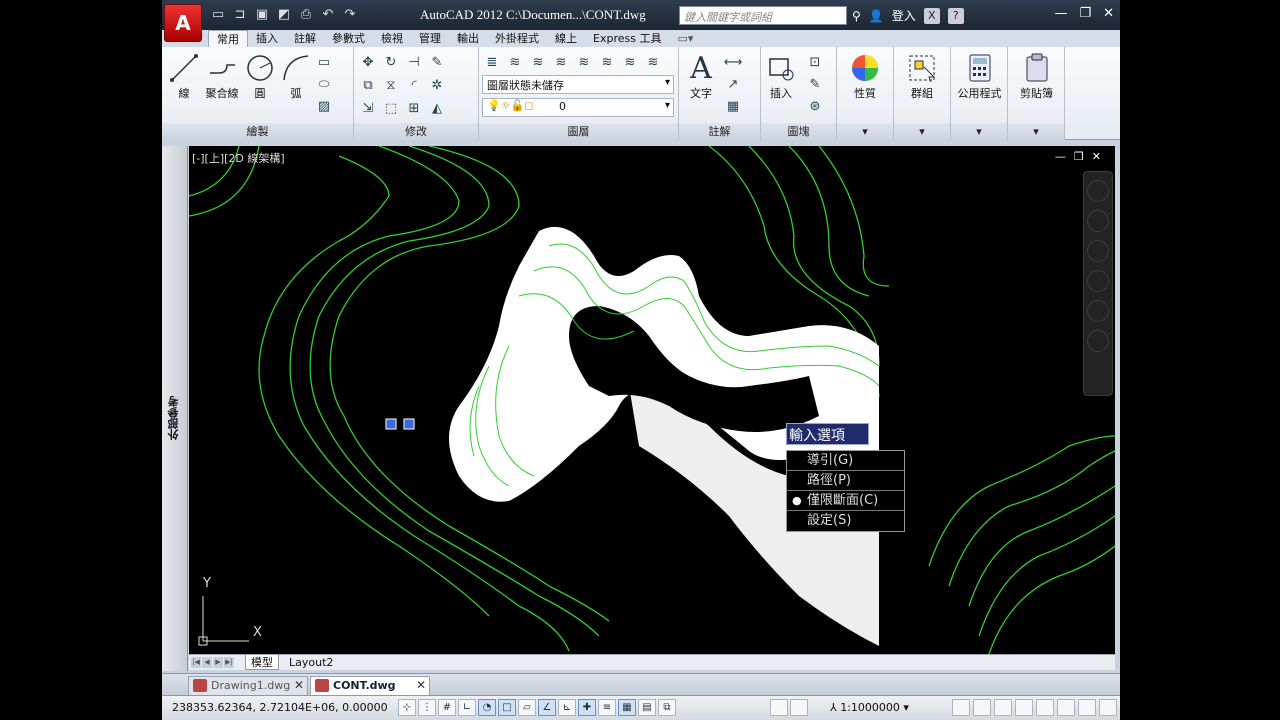  Describe the element at coordinates (468, 38) in the screenshot. I see `tab-output: 輸出` at that location.